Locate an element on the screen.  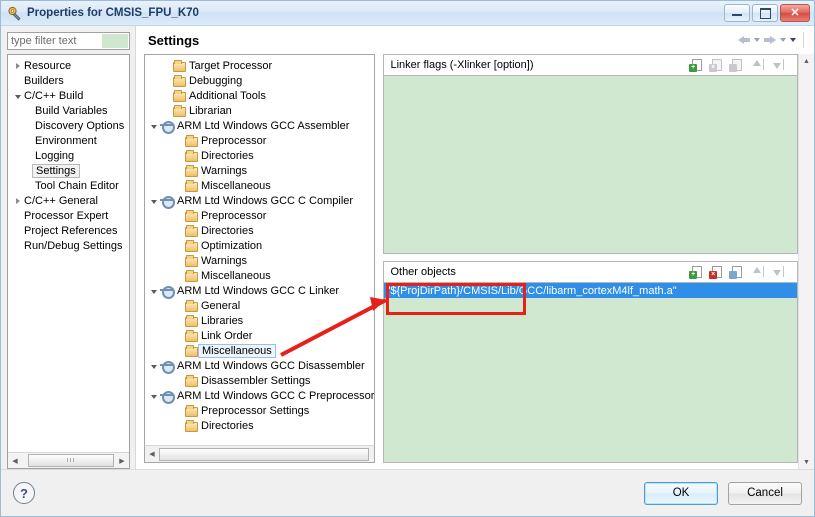
view-menu-icon is located at coordinates (793, 40).